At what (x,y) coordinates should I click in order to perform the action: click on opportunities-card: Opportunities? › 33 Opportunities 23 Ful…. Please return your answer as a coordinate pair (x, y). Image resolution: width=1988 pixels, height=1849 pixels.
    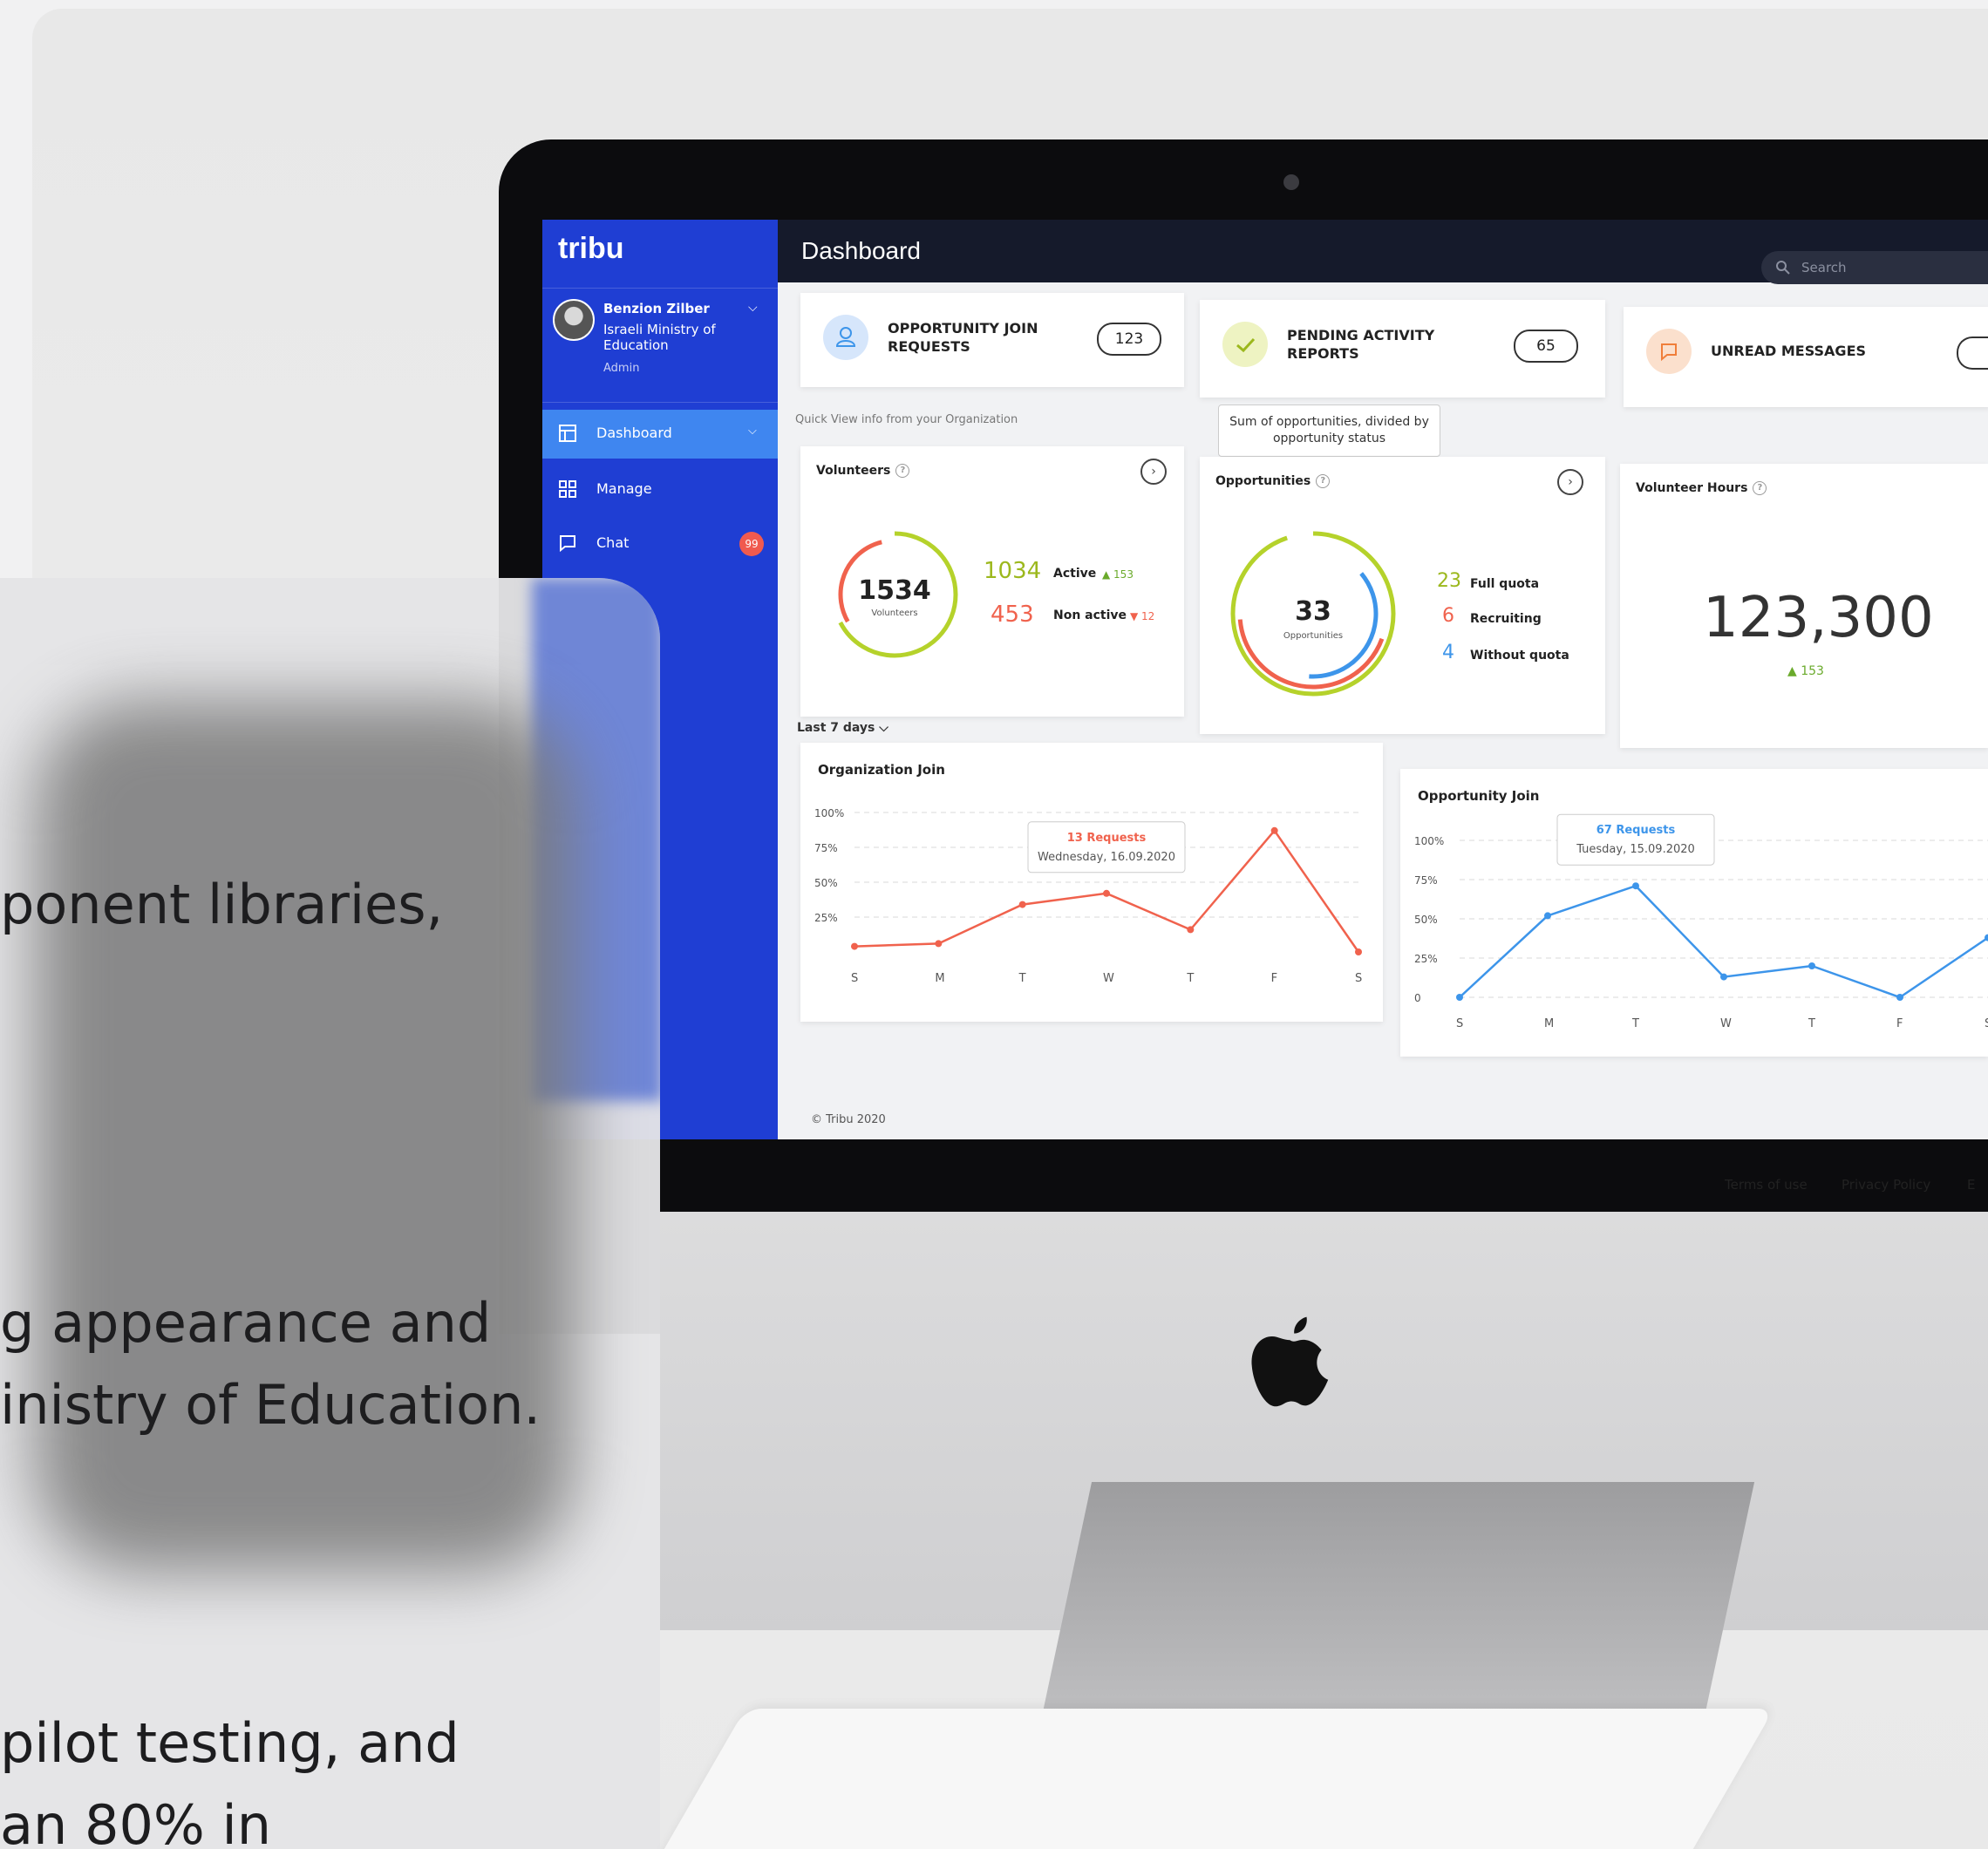
    Looking at the image, I should click on (1402, 596).